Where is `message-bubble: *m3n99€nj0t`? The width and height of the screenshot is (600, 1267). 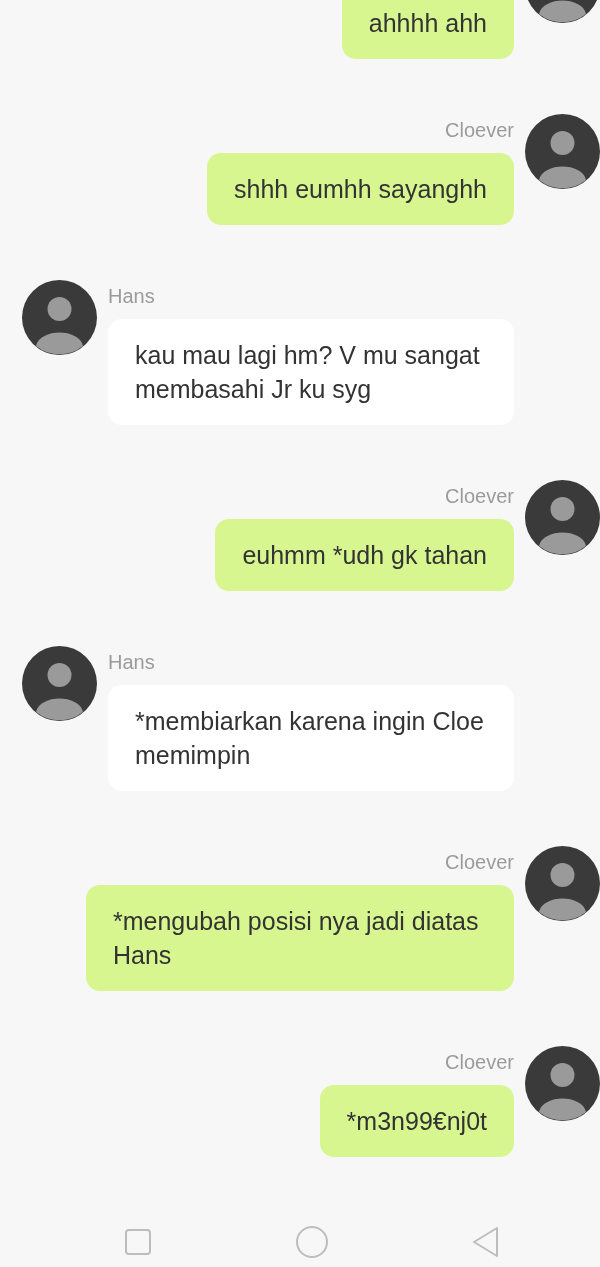
message-bubble: *m3n99€nj0t is located at coordinates (416, 1121).